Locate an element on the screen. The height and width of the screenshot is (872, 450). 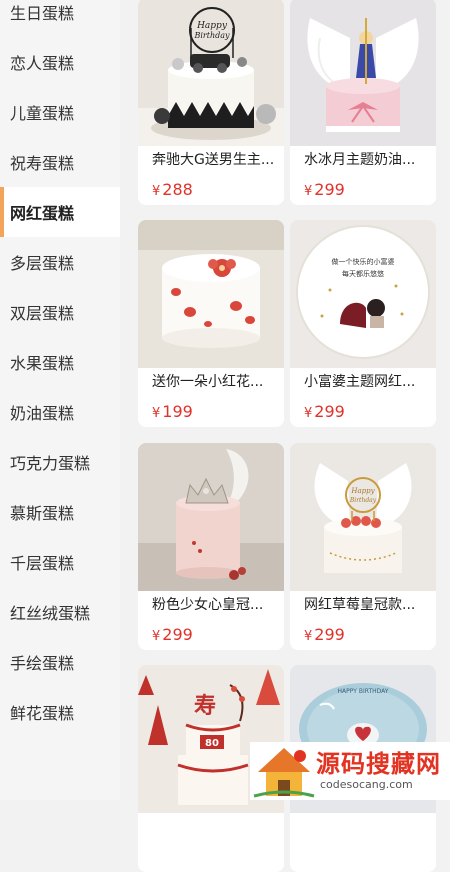
sidebar-item-red-velvet: 红丝绒蛋糕 is located at coordinates (60, 612).